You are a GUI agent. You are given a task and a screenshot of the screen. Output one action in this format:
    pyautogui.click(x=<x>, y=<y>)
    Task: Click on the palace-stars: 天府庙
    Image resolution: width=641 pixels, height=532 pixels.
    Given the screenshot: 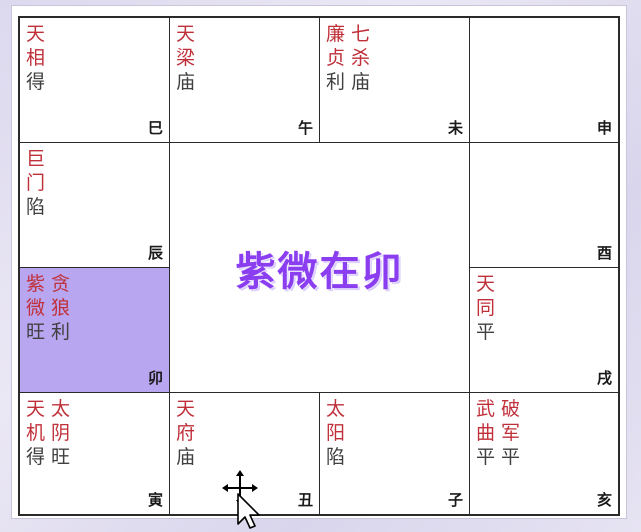 What is the action you would take?
    pyautogui.click(x=185, y=433)
    